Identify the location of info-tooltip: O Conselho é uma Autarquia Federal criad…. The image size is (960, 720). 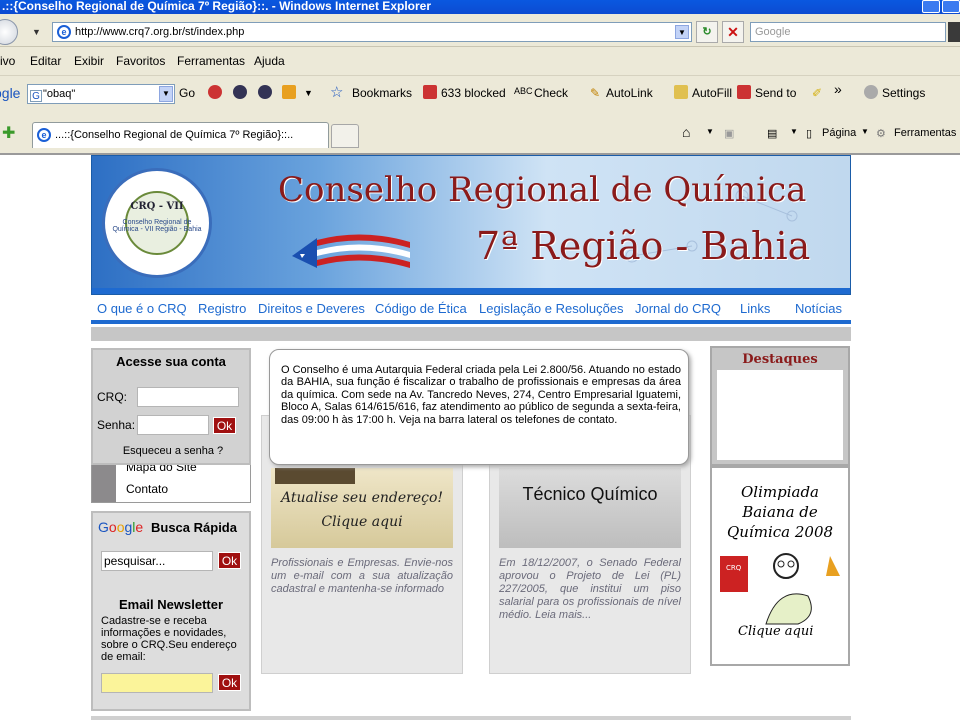
(479, 407).